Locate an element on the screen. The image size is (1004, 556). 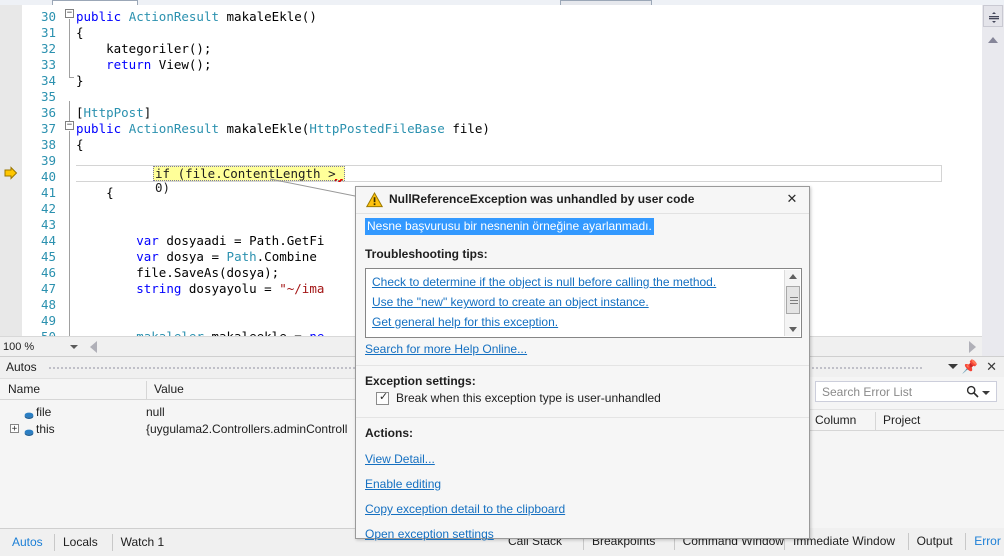
checkmark-icon: ✓ is located at coordinates (384, 397).